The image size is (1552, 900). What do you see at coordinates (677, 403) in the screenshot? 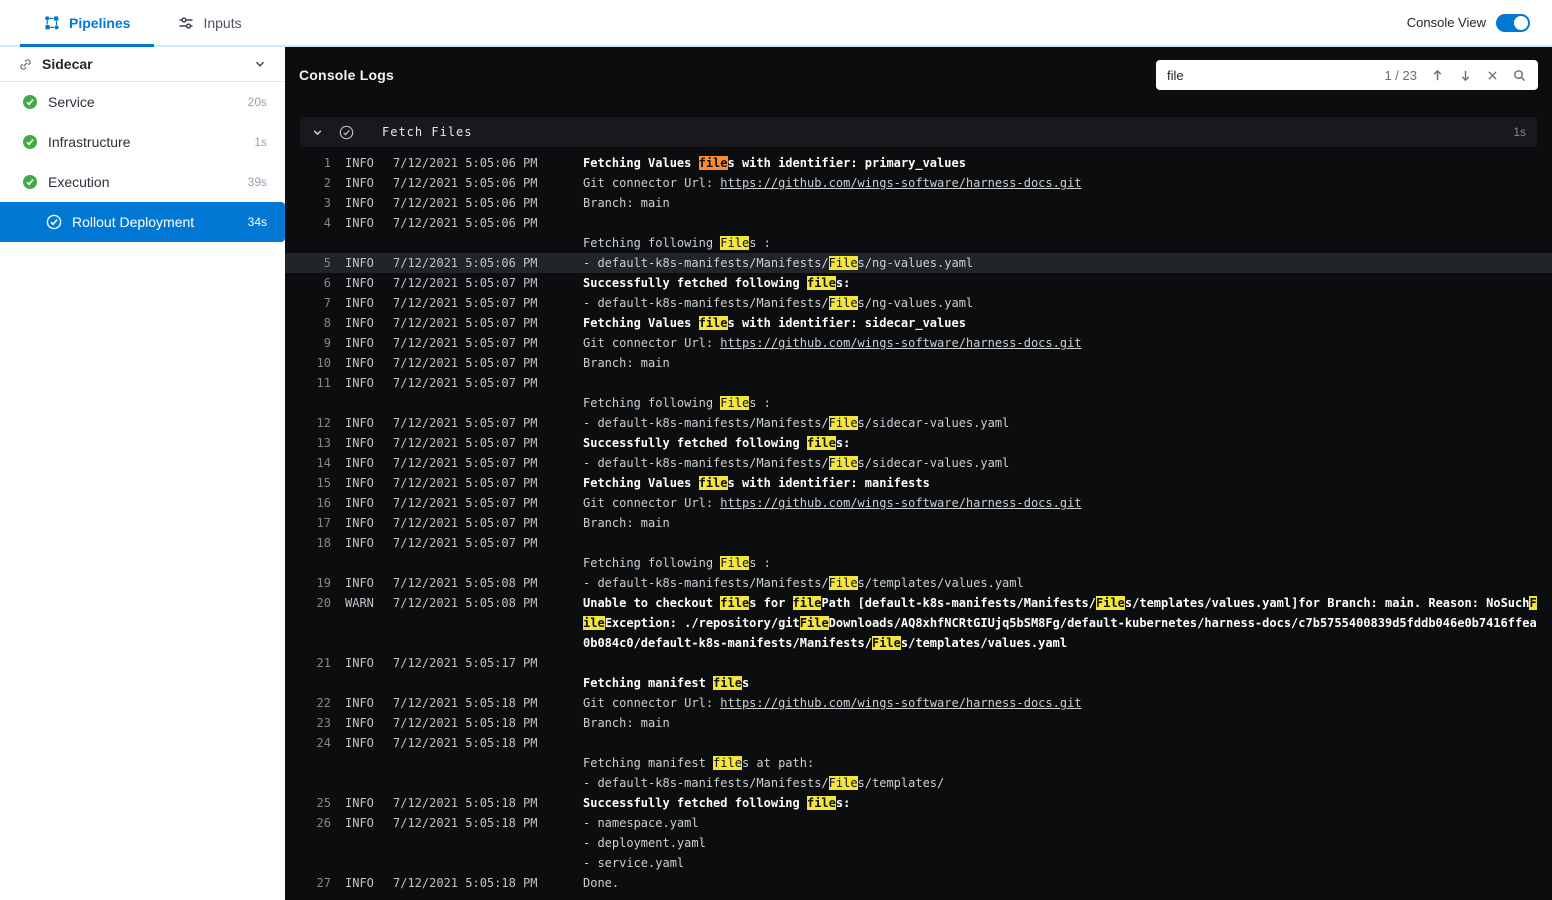
I see `log-message: Fetching following Files :` at bounding box center [677, 403].